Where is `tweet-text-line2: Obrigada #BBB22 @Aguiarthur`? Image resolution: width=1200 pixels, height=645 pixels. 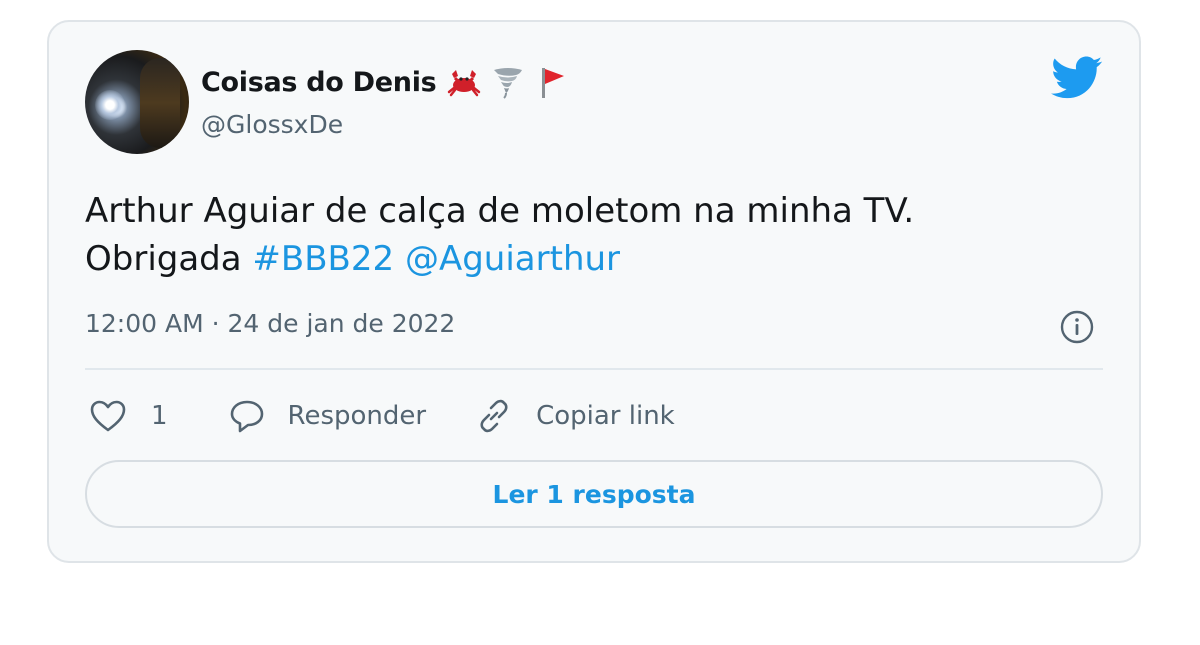
tweet-text-line2: Obrigada #BBB22 @Aguiarthur is located at coordinates (595, 259).